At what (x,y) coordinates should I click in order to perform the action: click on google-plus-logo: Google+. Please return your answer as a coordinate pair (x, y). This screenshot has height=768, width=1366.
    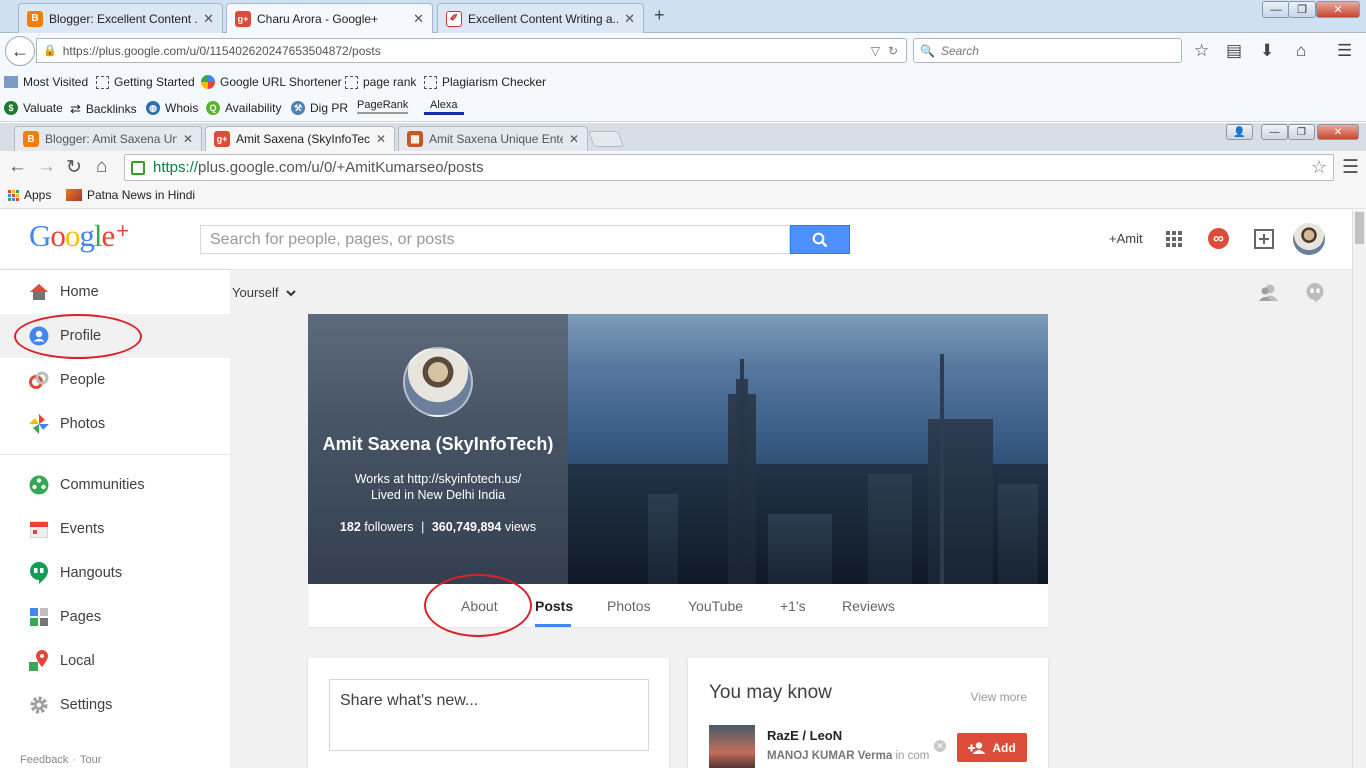
    Looking at the image, I should click on (79, 236).